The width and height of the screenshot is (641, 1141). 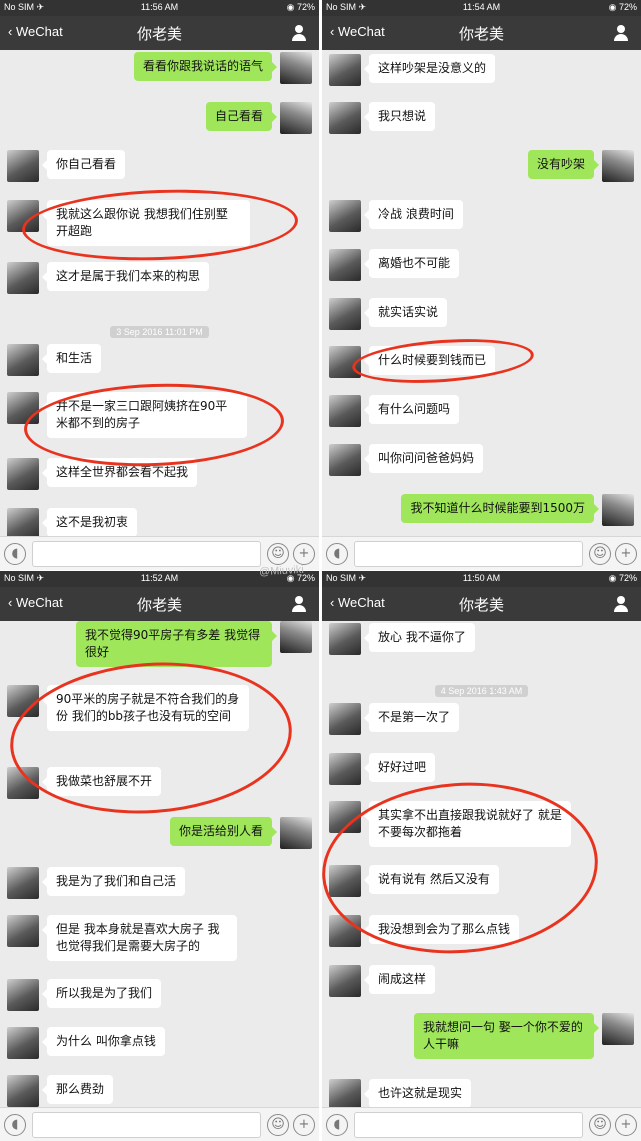 I want to click on message-bubble: 90平米的房子就是不符合我们的身份 我们的bb孩子也没有玩的空间, so click(x=145, y=708).